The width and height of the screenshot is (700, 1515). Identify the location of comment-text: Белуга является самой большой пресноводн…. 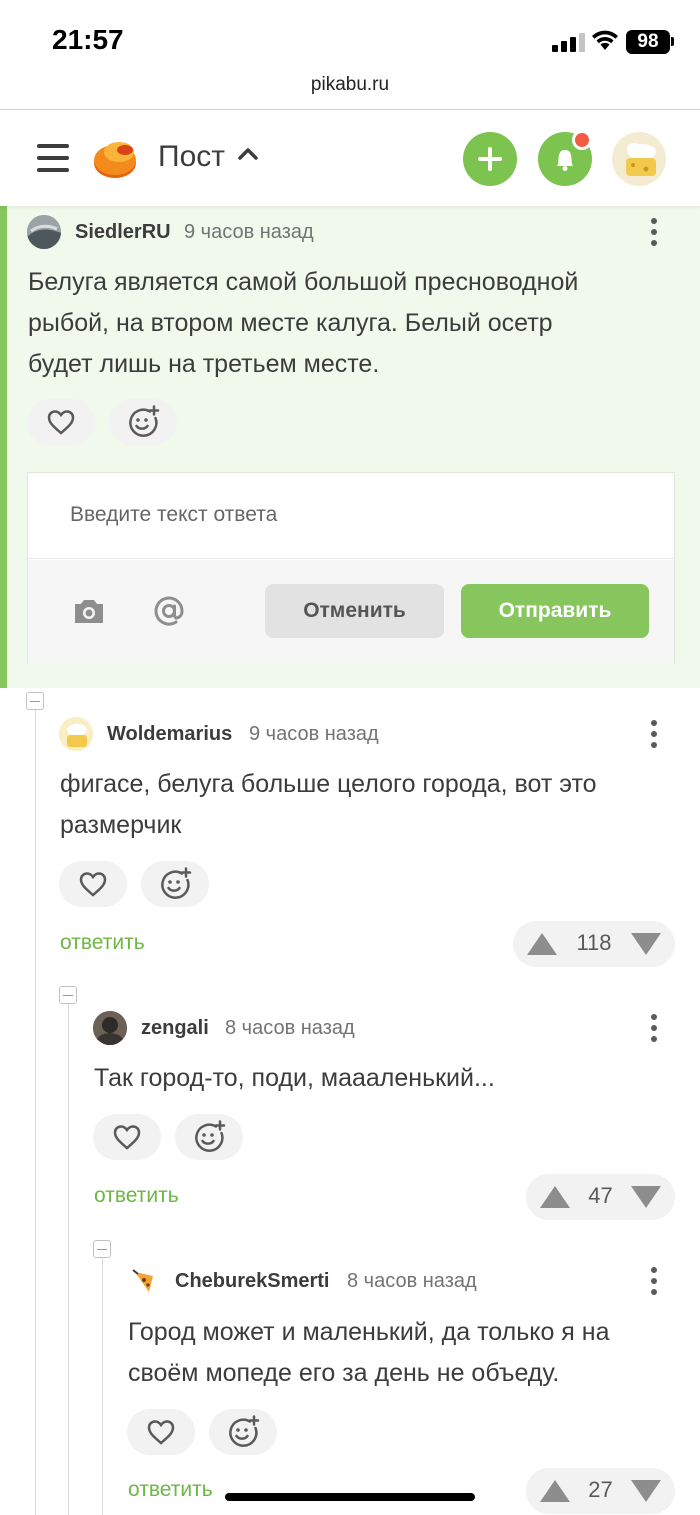
(353, 323).